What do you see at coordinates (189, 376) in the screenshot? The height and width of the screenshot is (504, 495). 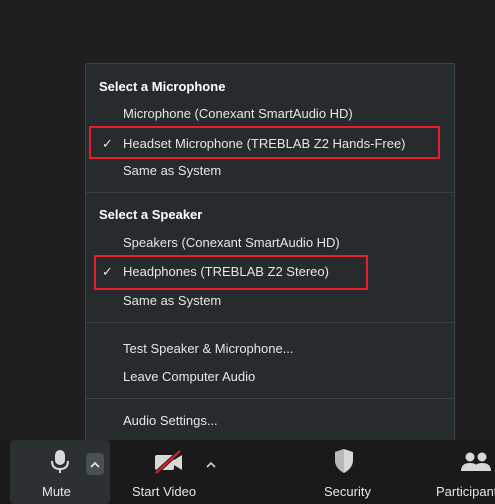 I see `menu-item-label: Leave Computer Audio` at bounding box center [189, 376].